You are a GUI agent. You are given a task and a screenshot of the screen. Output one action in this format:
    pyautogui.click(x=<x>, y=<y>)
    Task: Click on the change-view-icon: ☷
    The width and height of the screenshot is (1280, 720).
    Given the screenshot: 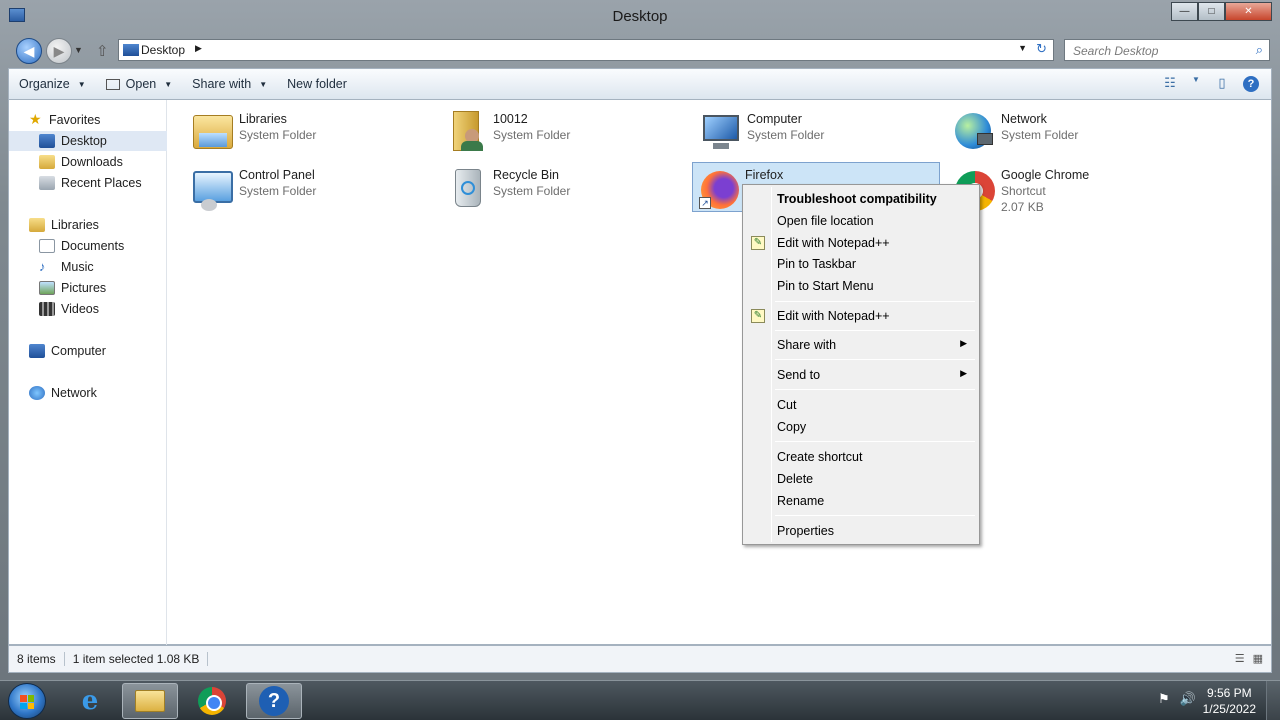 What is the action you would take?
    pyautogui.click(x=1170, y=84)
    